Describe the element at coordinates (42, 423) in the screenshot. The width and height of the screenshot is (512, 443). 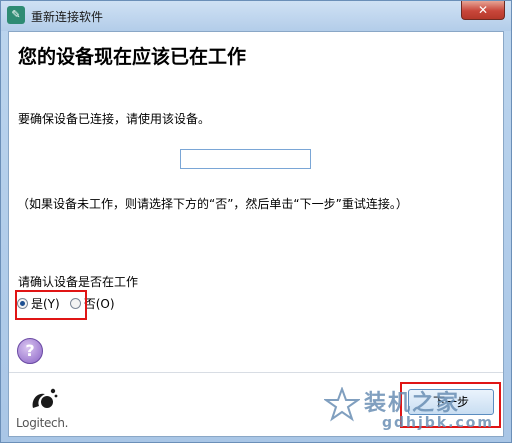
I see `logitech-logo-text: Logitech.` at that location.